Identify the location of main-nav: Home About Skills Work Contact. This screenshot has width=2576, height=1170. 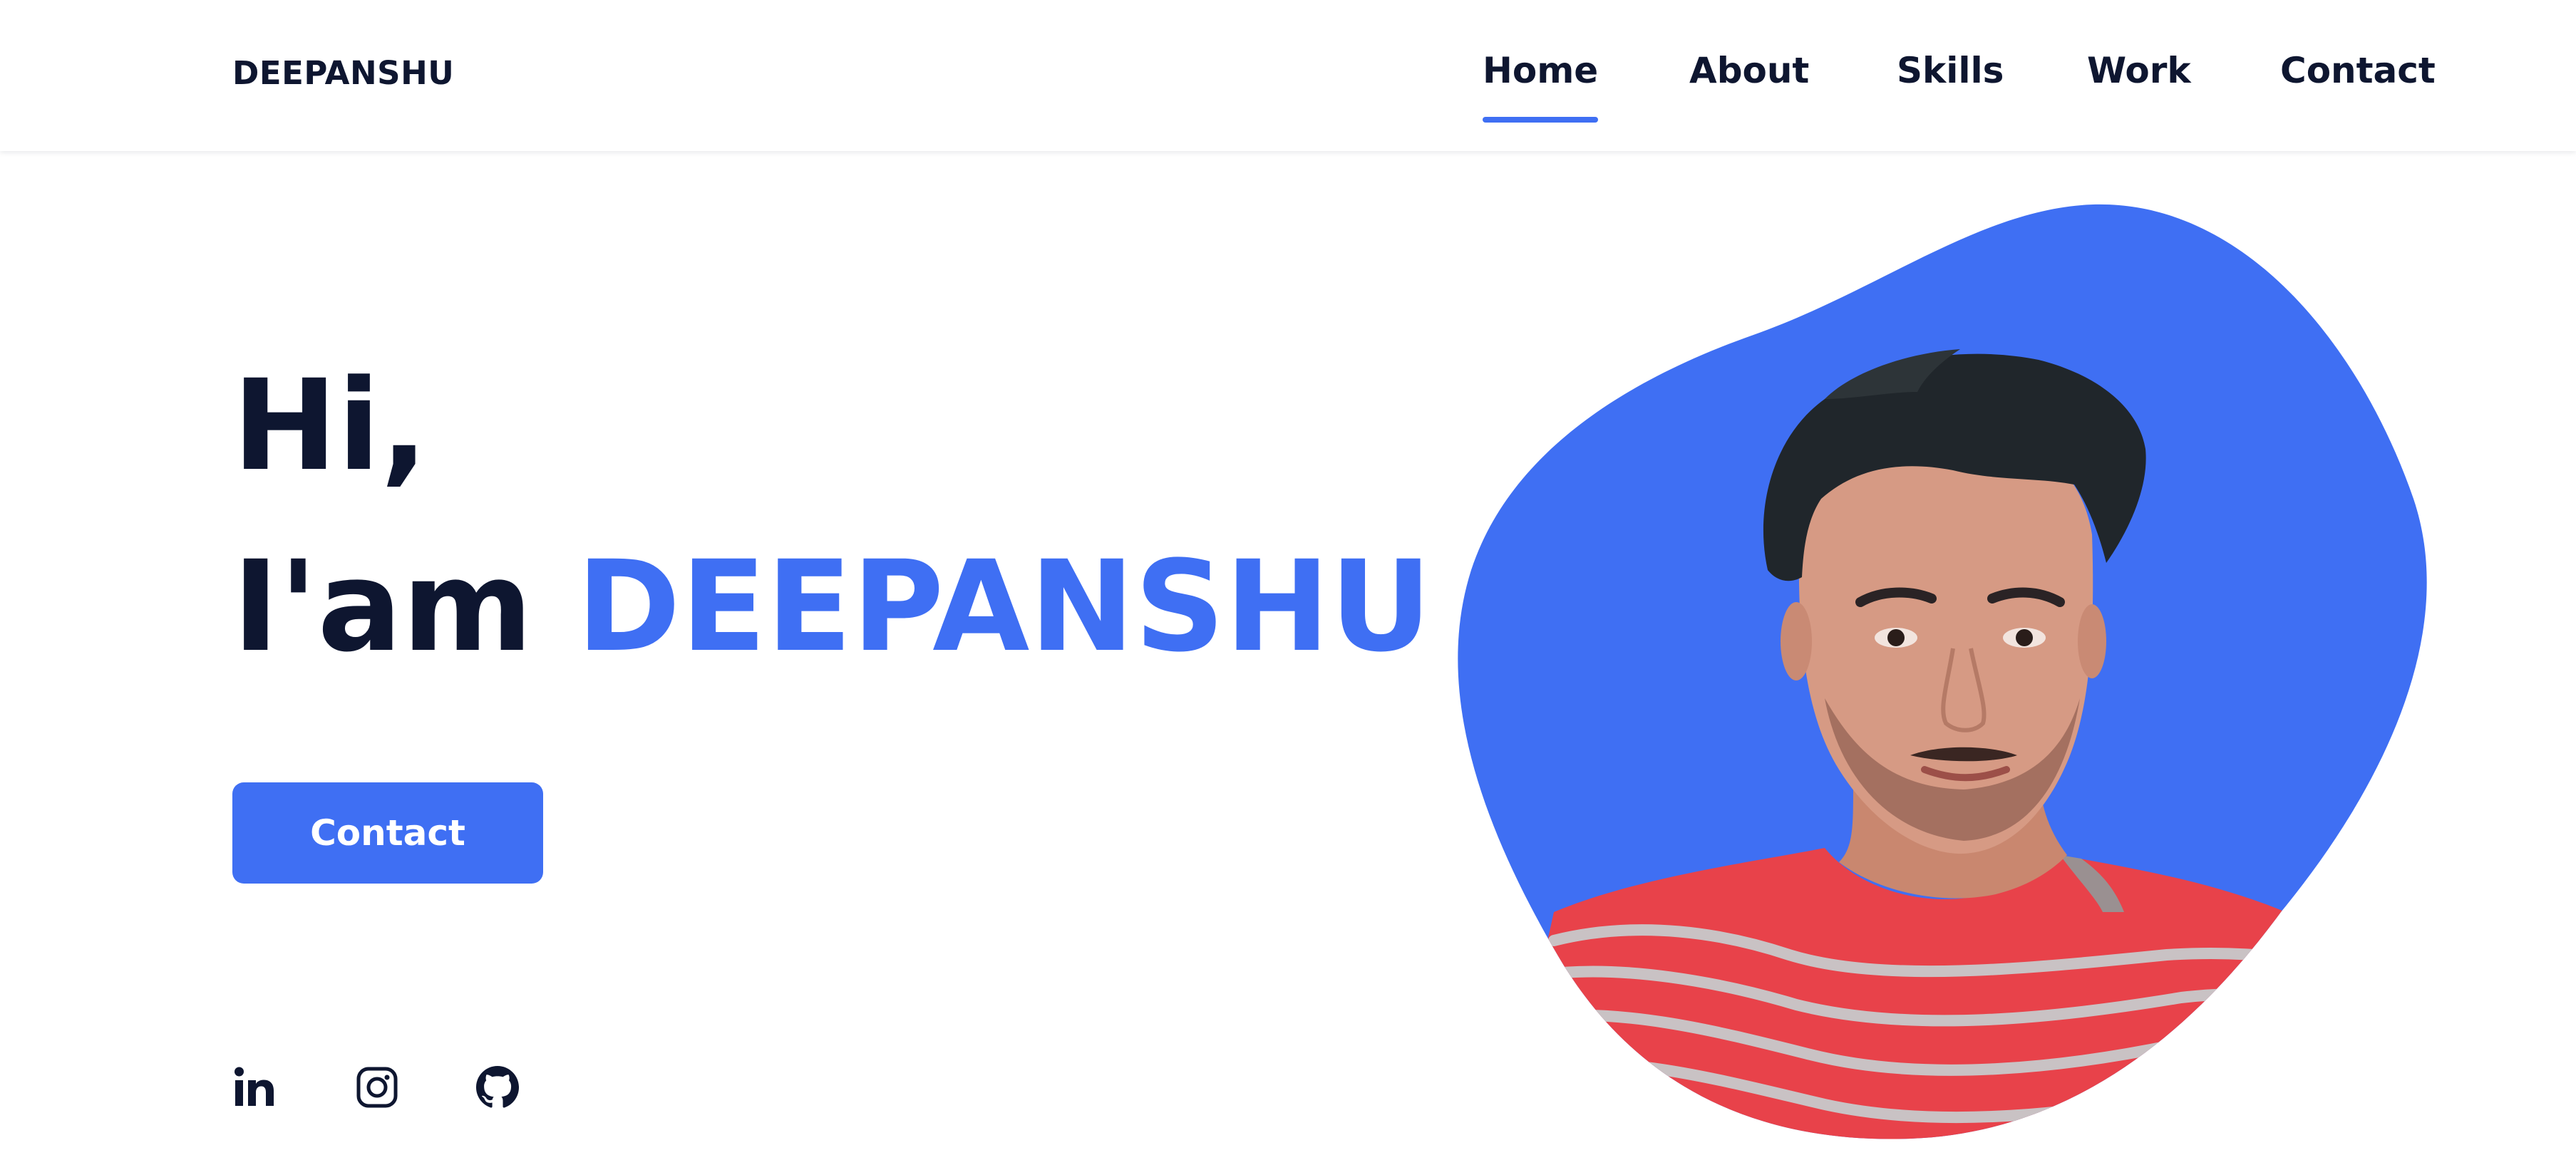
(1288, 89).